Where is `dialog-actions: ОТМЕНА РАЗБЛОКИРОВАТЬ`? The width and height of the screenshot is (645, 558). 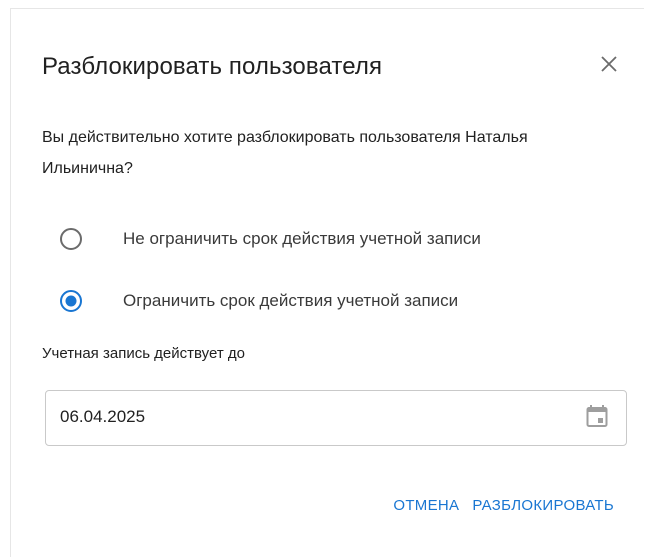
dialog-actions: ОТМЕНА РАЗБЛОКИРОВАТЬ is located at coordinates (503, 505).